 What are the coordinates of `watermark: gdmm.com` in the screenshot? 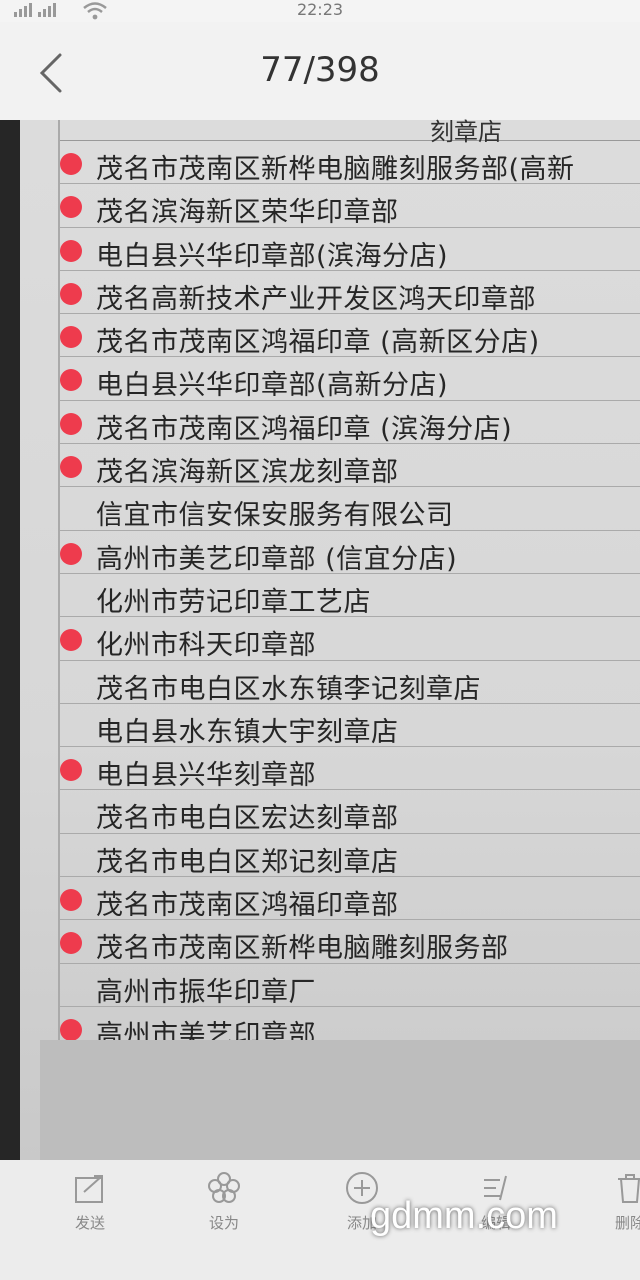 It's located at (464, 1216).